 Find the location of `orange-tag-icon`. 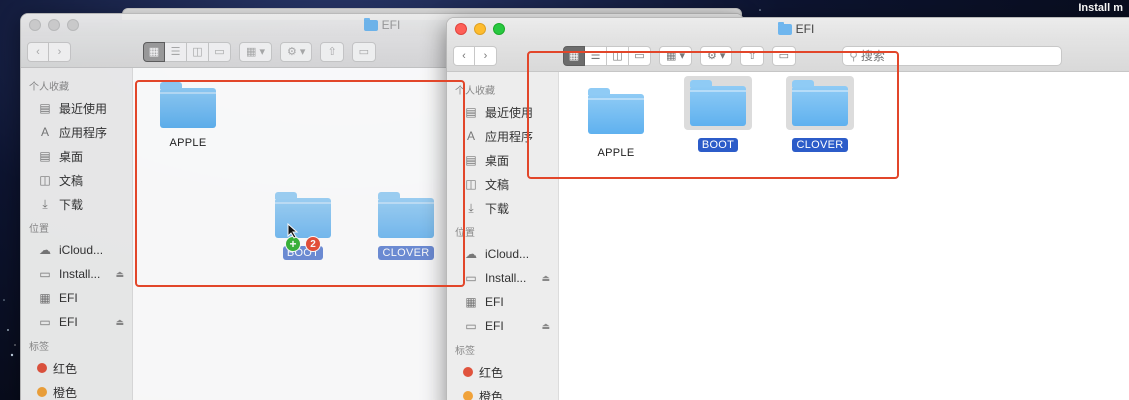

orange-tag-icon is located at coordinates (468, 395).